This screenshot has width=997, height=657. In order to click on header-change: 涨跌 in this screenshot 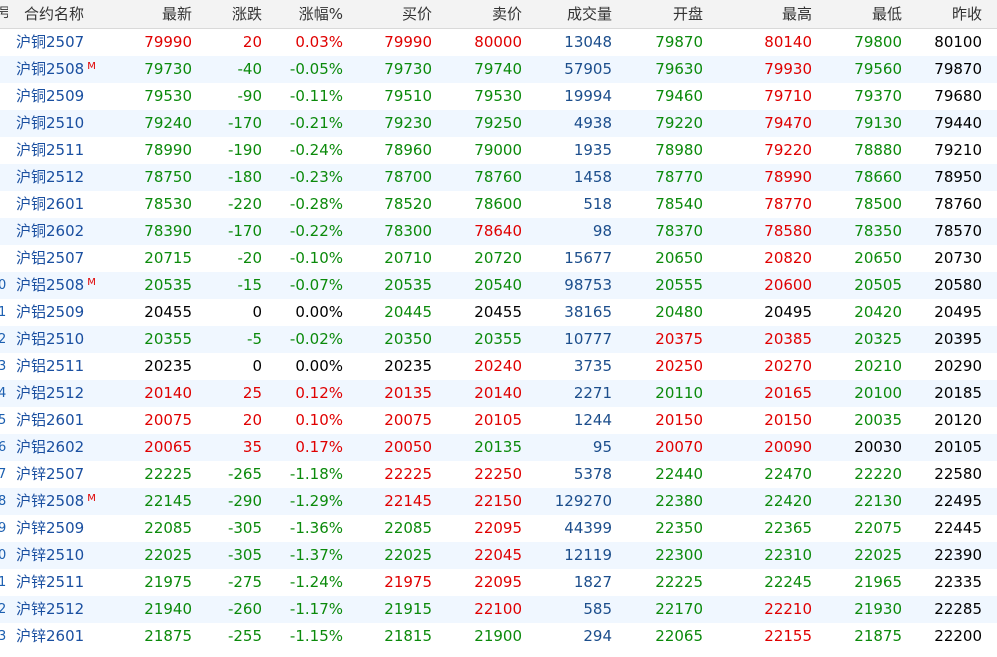, I will do `click(228, 14)`.